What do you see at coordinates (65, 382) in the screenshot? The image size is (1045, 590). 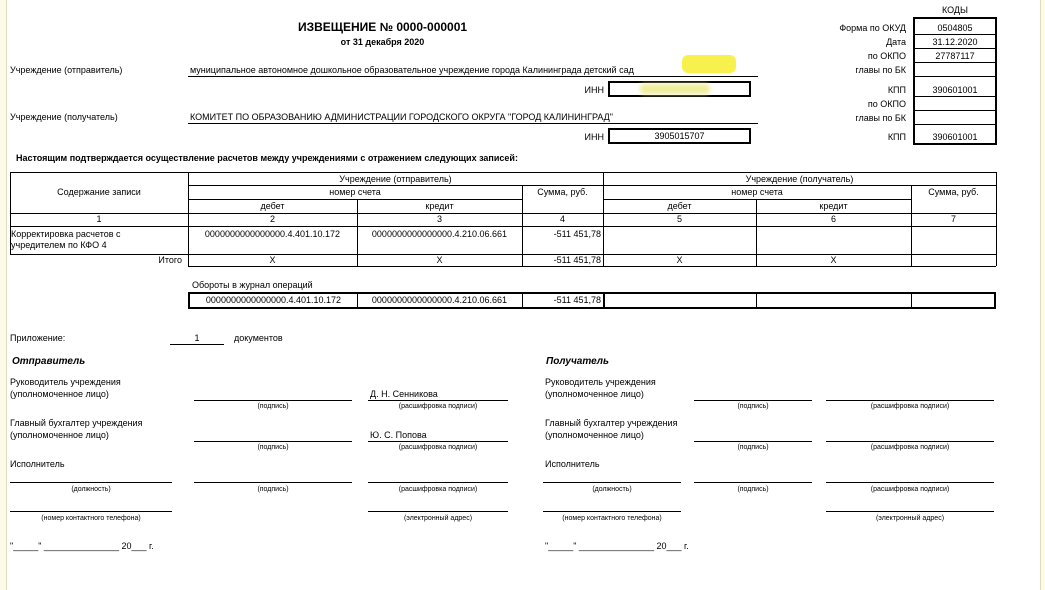 I see `sender-head-label: Руководитель учреждения` at bounding box center [65, 382].